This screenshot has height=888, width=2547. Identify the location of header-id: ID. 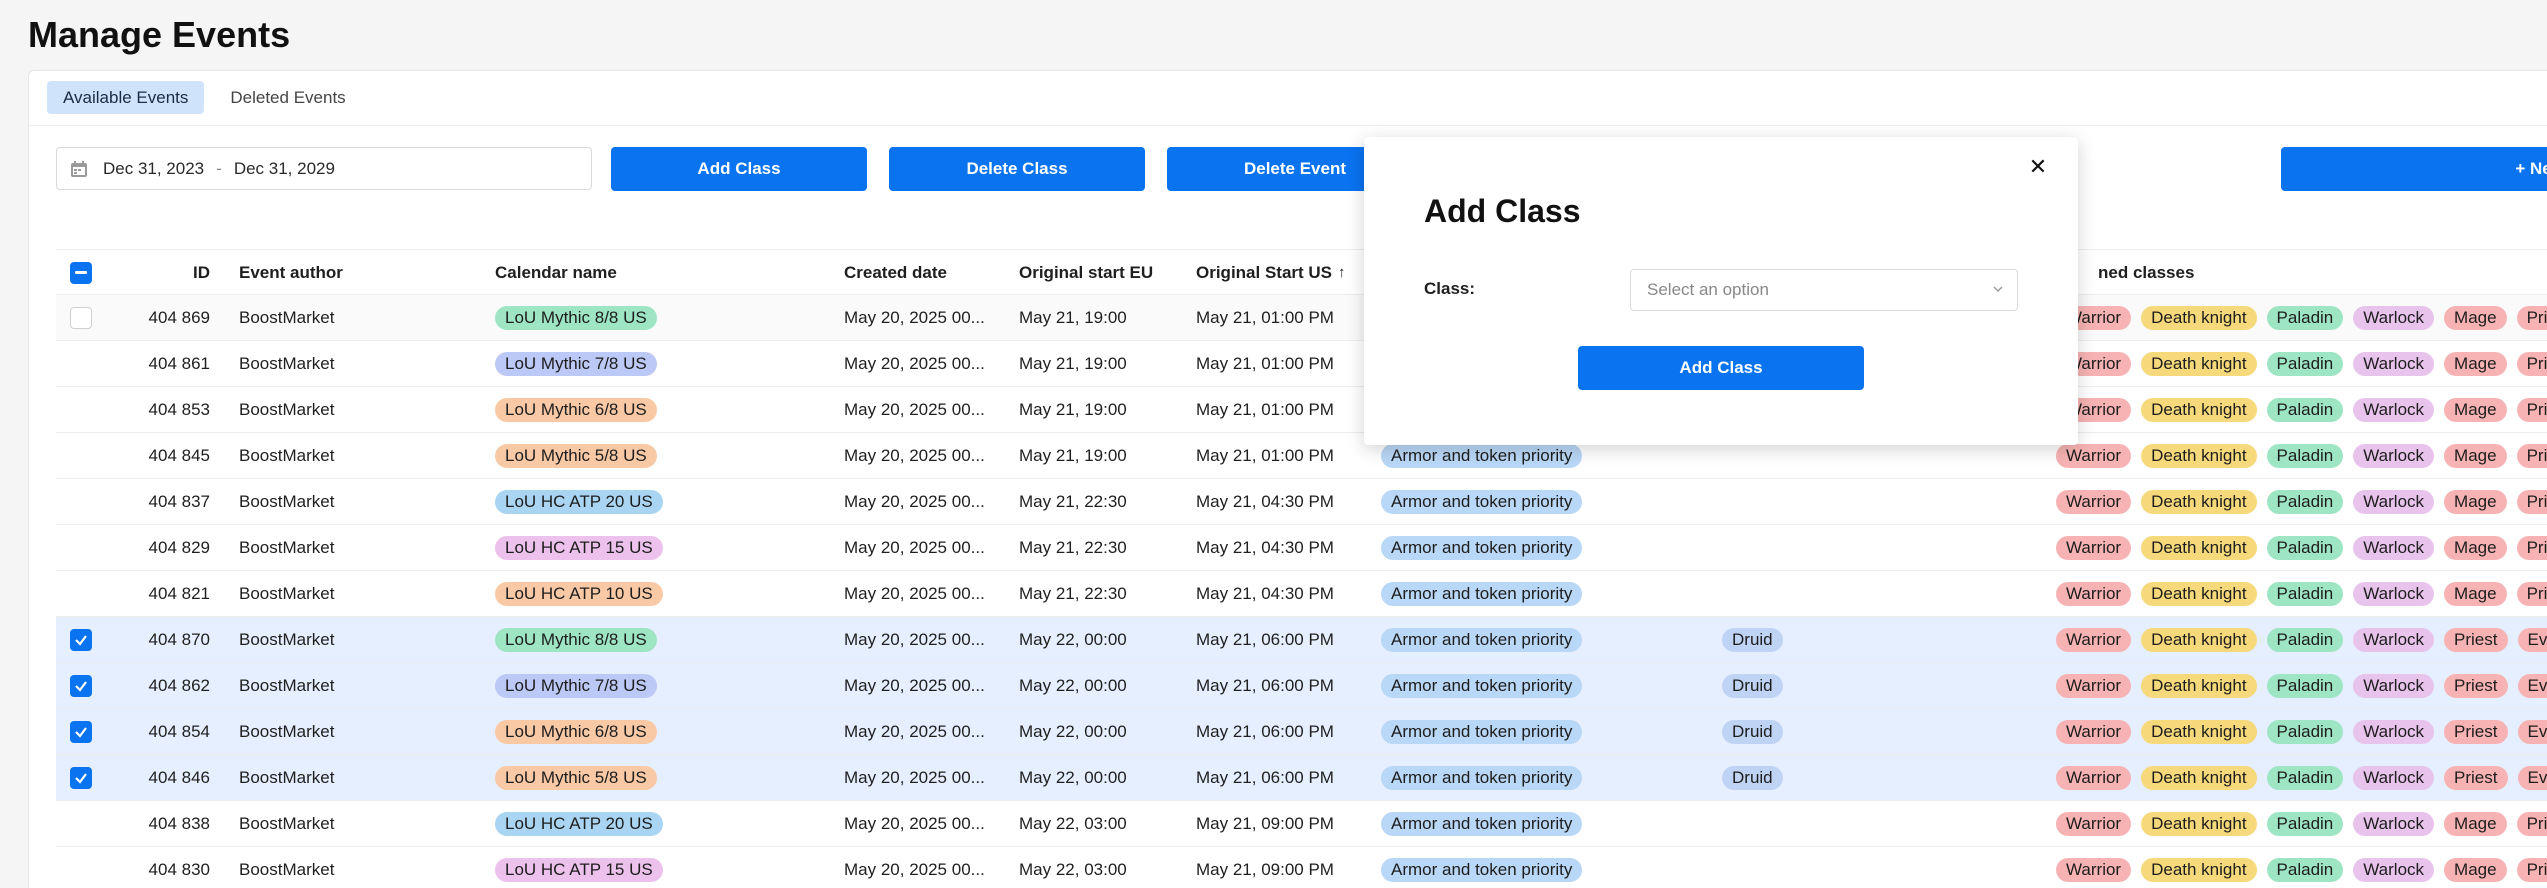
(163, 272).